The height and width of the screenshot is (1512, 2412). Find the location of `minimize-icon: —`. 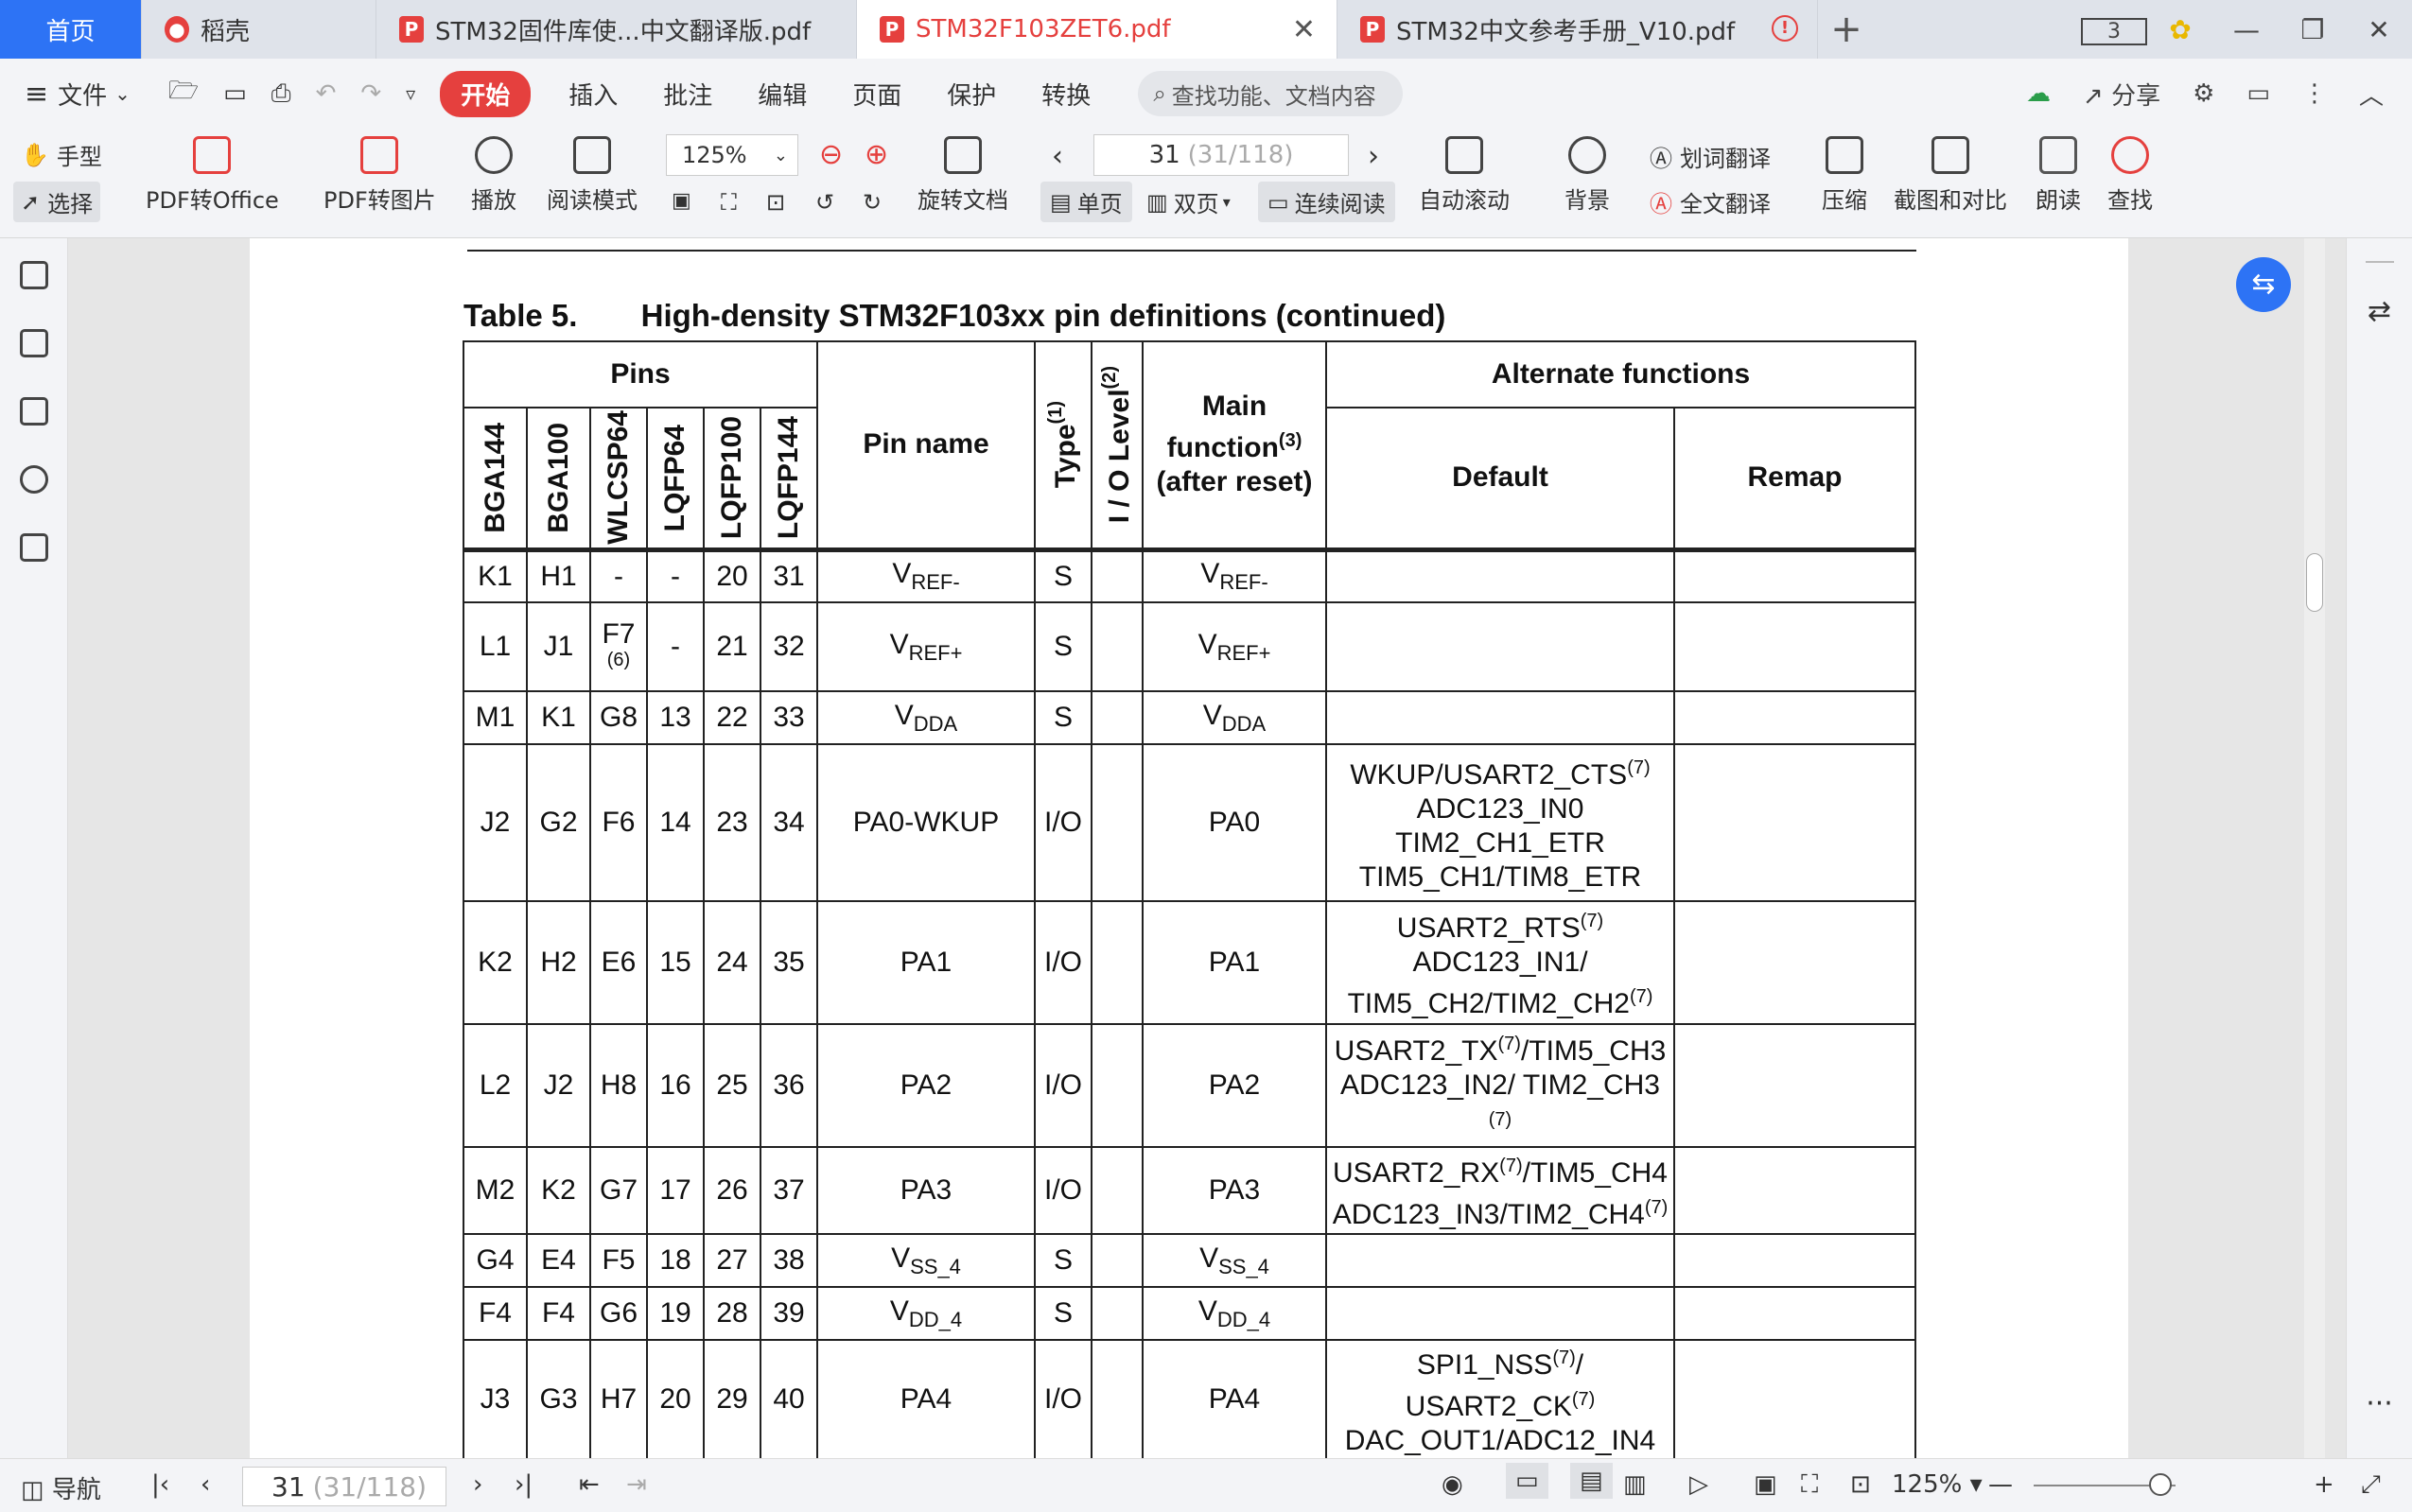

minimize-icon: — is located at coordinates (2246, 30).